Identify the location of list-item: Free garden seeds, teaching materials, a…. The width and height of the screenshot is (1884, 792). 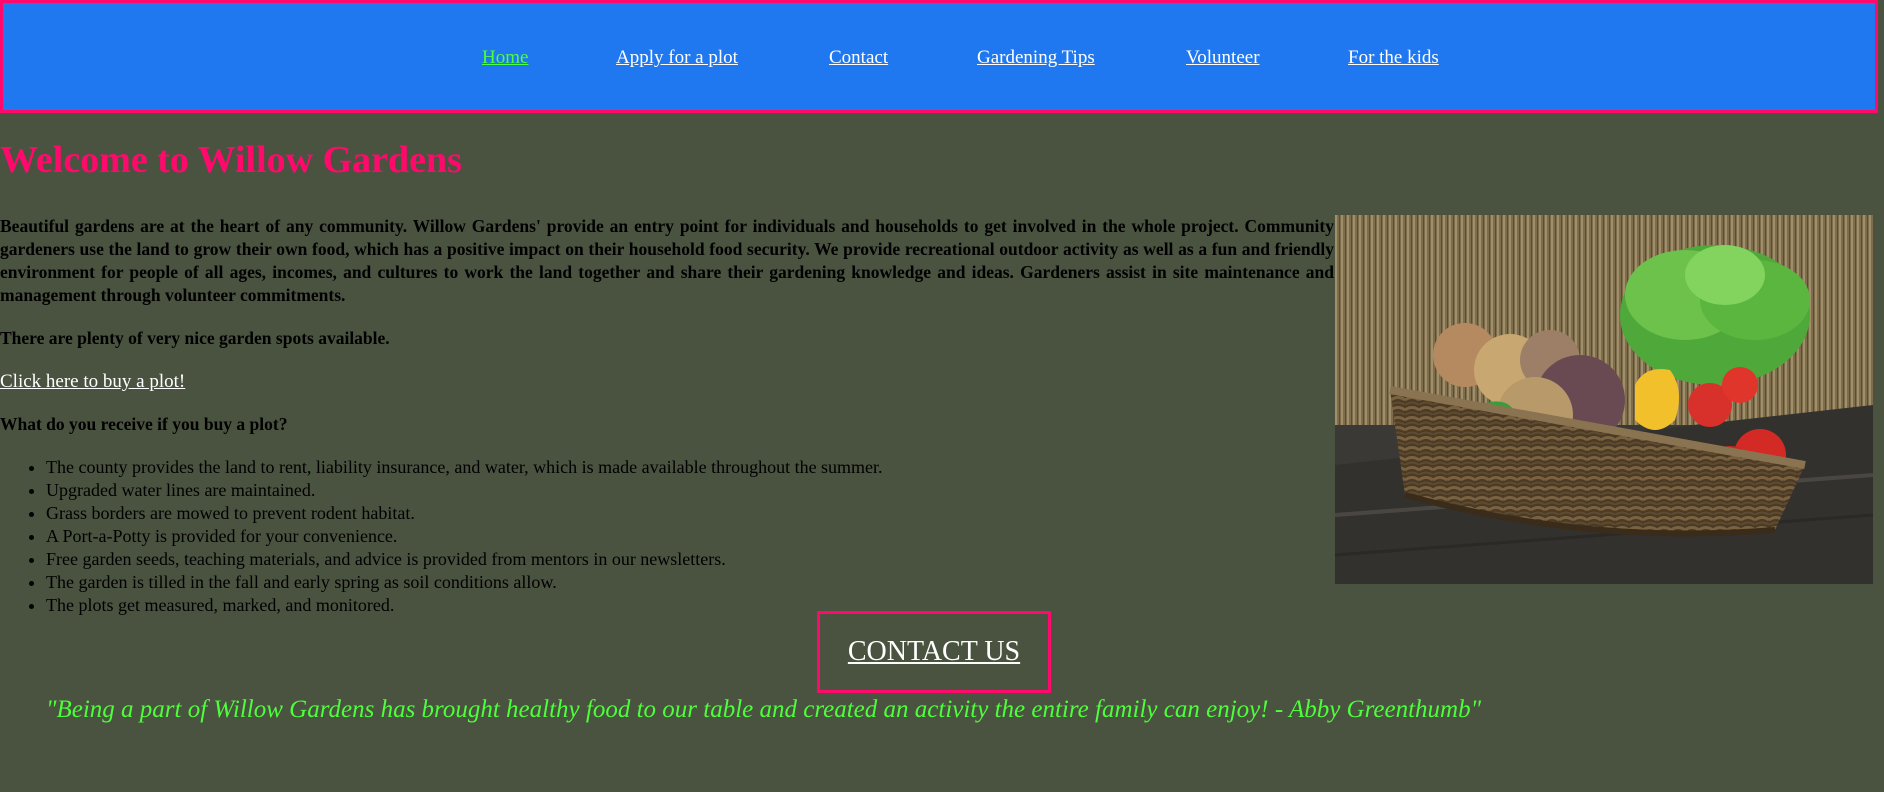
(464, 559).